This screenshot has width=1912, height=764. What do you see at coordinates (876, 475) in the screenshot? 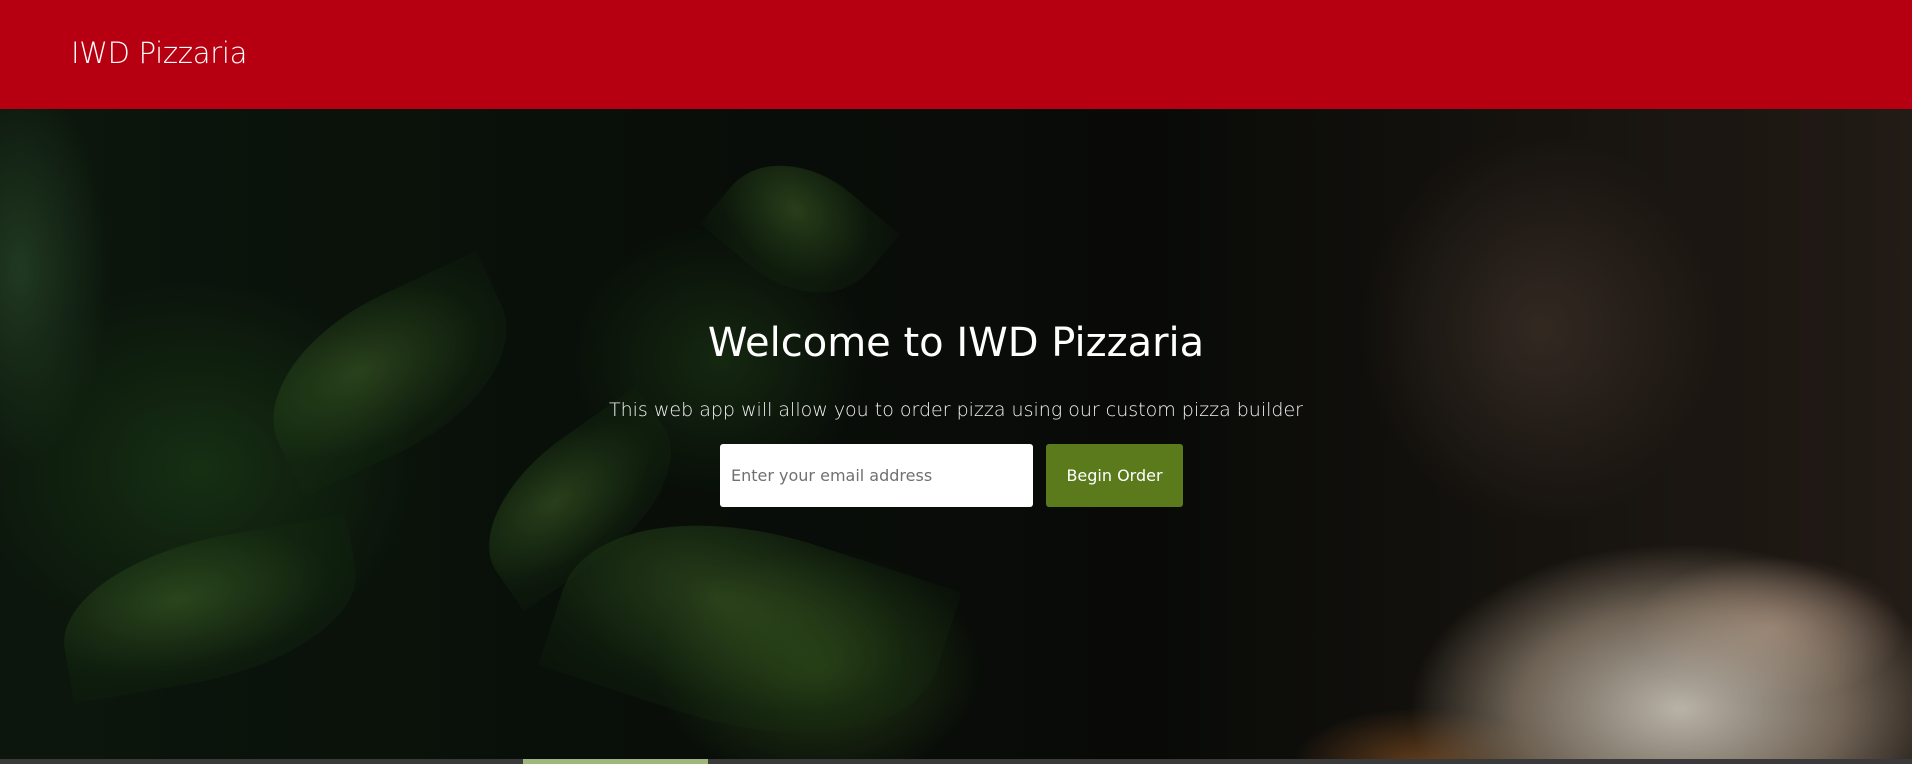
I see `email-input` at bounding box center [876, 475].